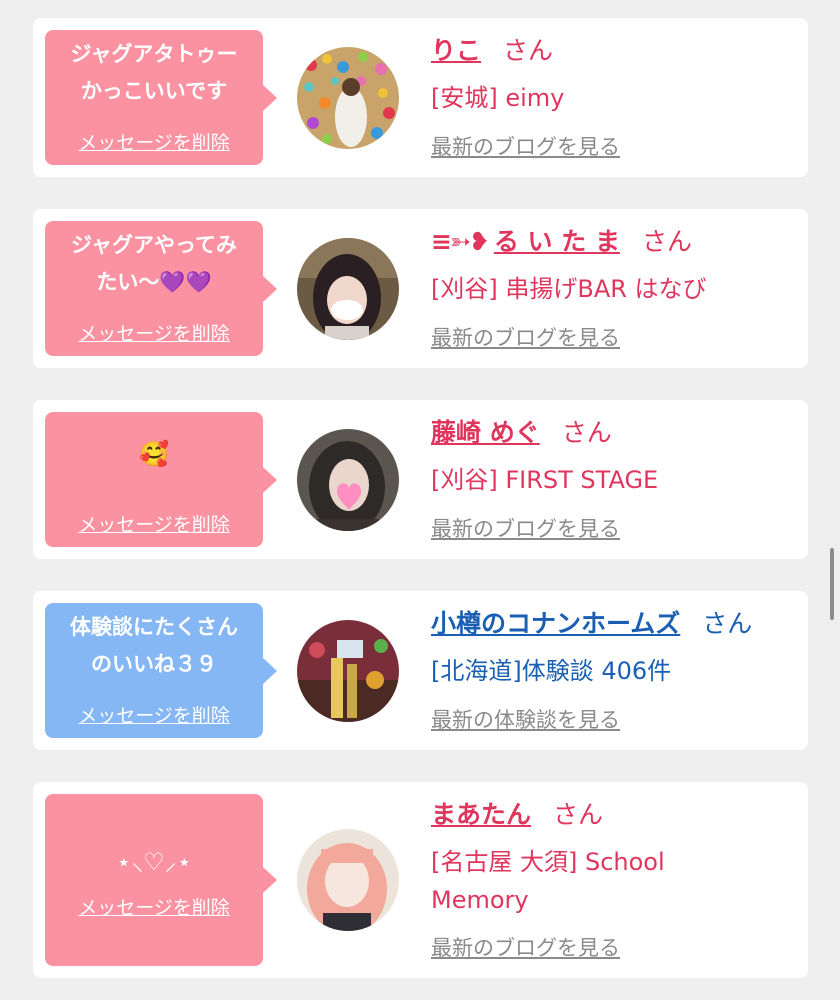 This screenshot has width=840, height=1000. I want to click on latest-review-link: 最新の体験談を見る, so click(525, 719).